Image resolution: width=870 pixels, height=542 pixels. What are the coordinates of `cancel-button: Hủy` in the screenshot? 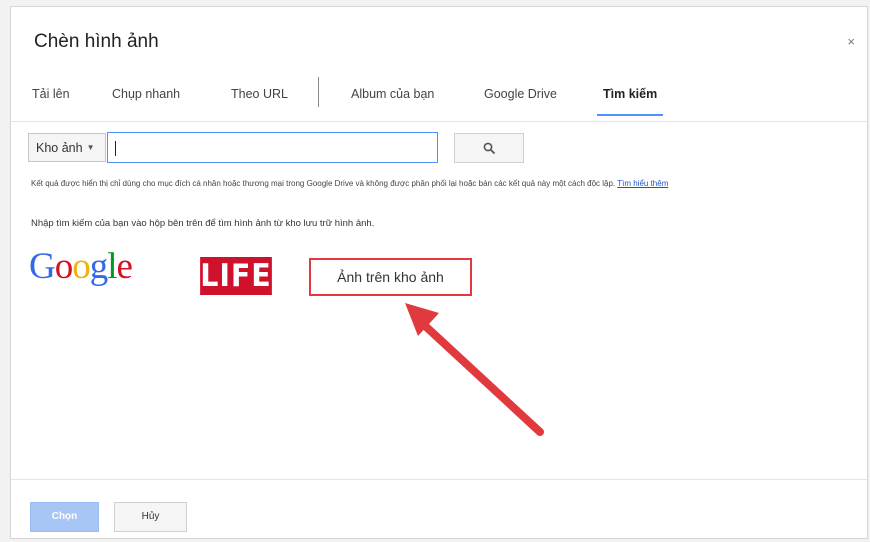 It's located at (150, 517).